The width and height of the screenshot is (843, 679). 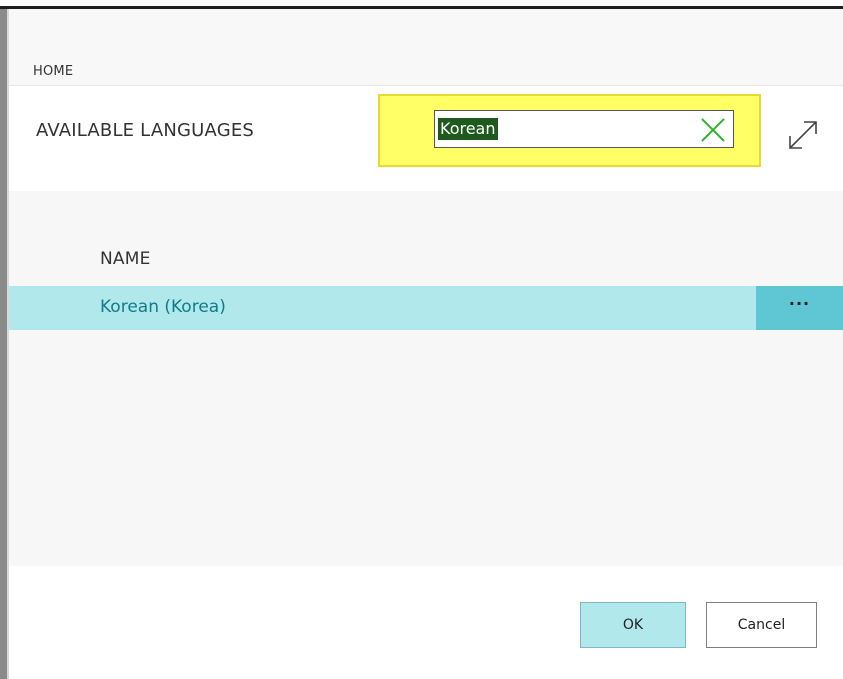 I want to click on row-actions-button: ···, so click(x=799, y=308).